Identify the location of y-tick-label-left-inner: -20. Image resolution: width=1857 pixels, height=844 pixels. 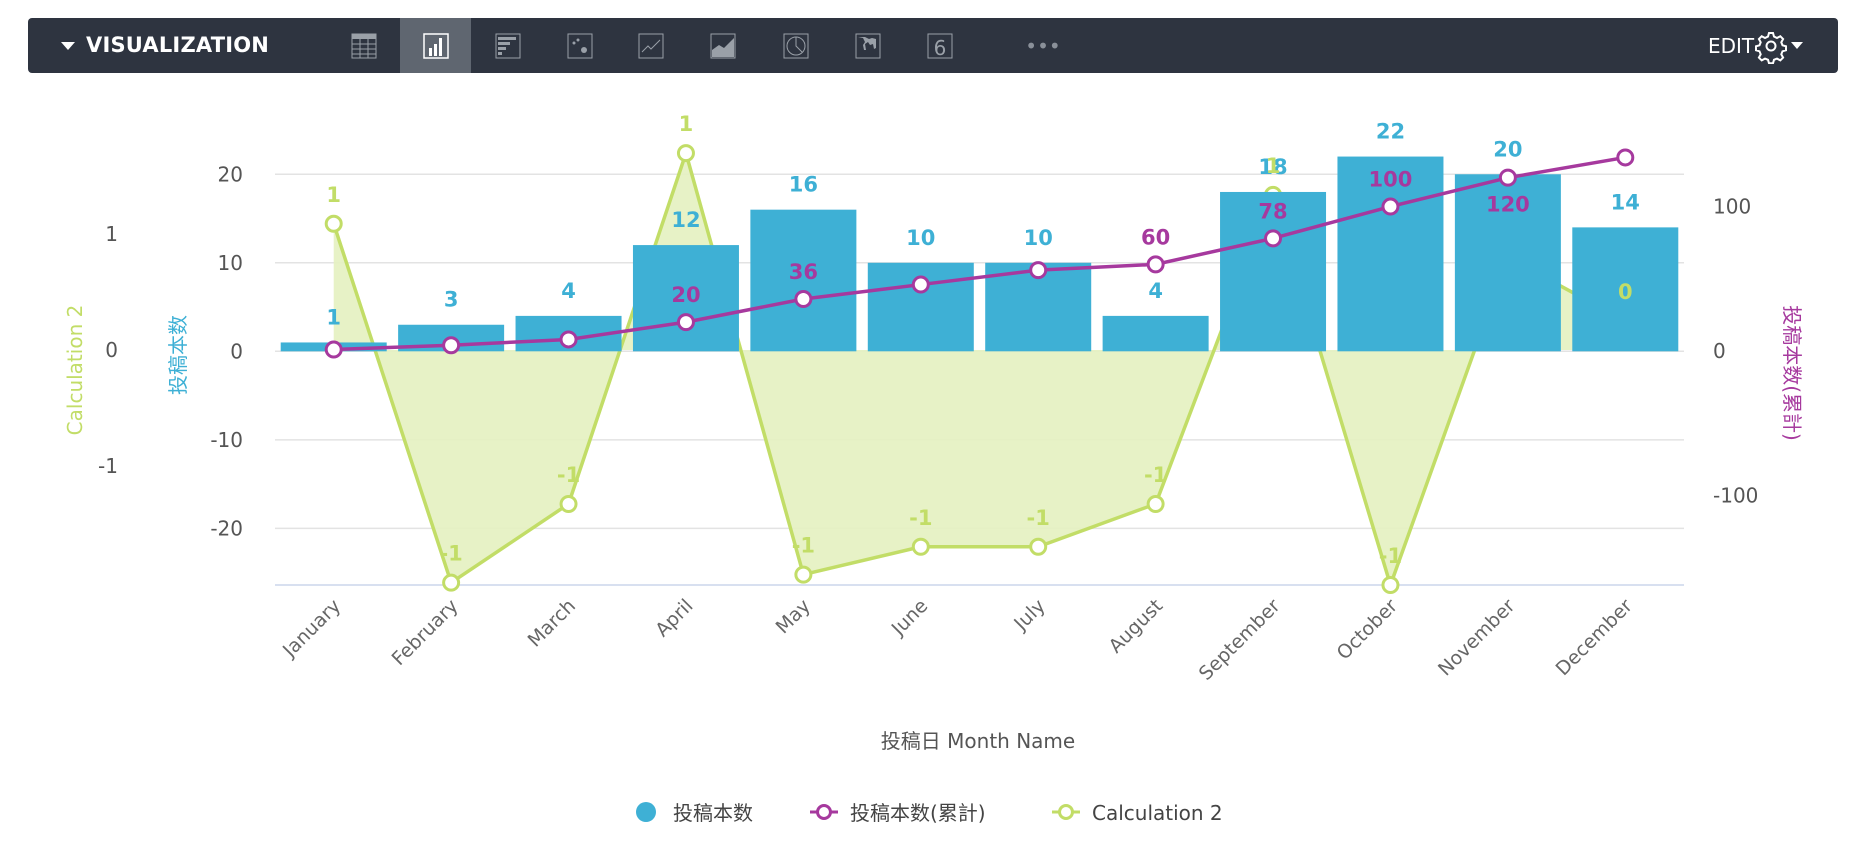
(226, 528).